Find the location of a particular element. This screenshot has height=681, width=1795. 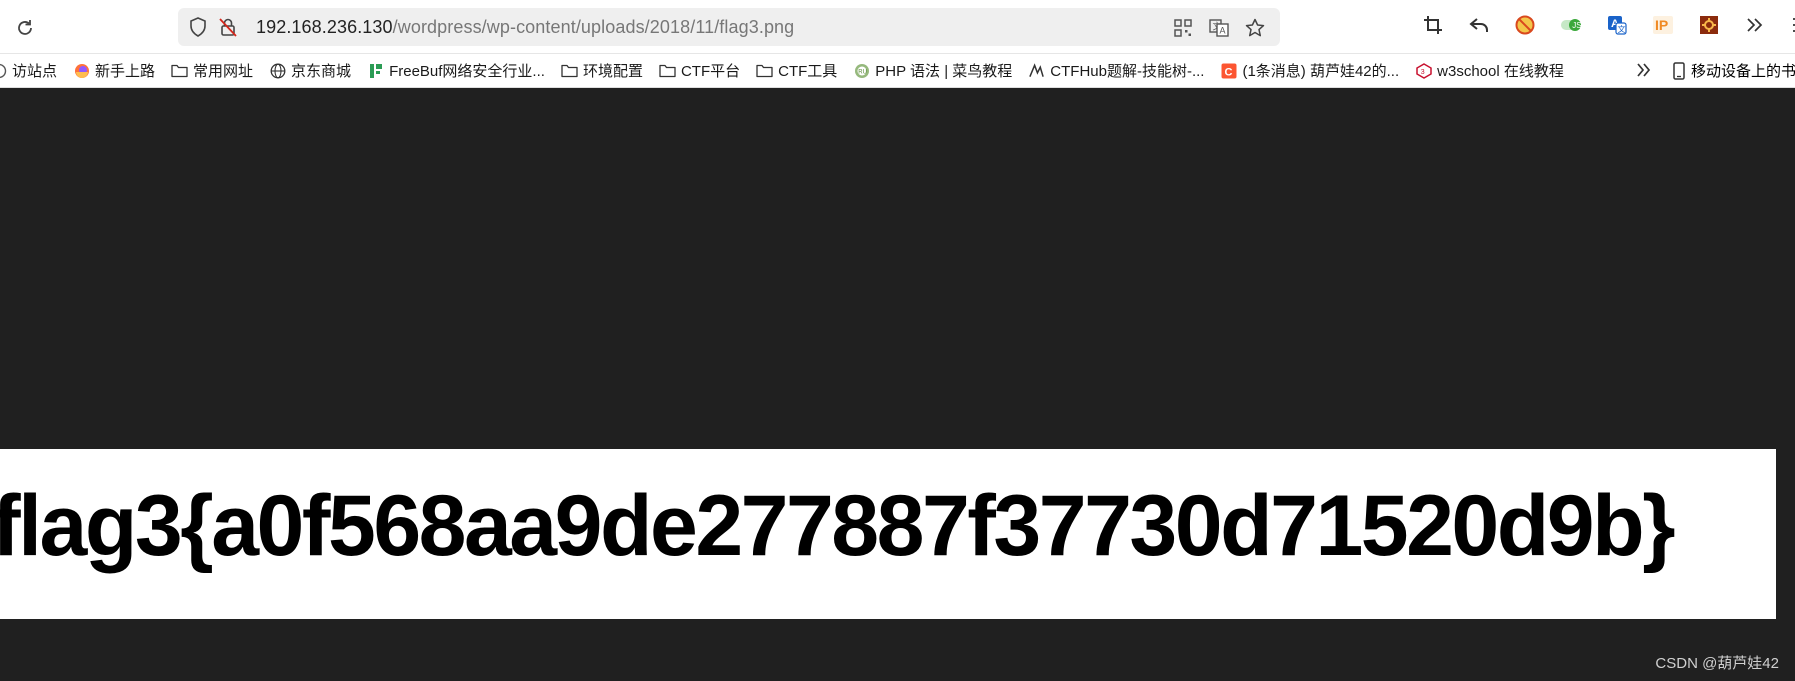

svg-text: 3 is located at coordinates (1422, 72).